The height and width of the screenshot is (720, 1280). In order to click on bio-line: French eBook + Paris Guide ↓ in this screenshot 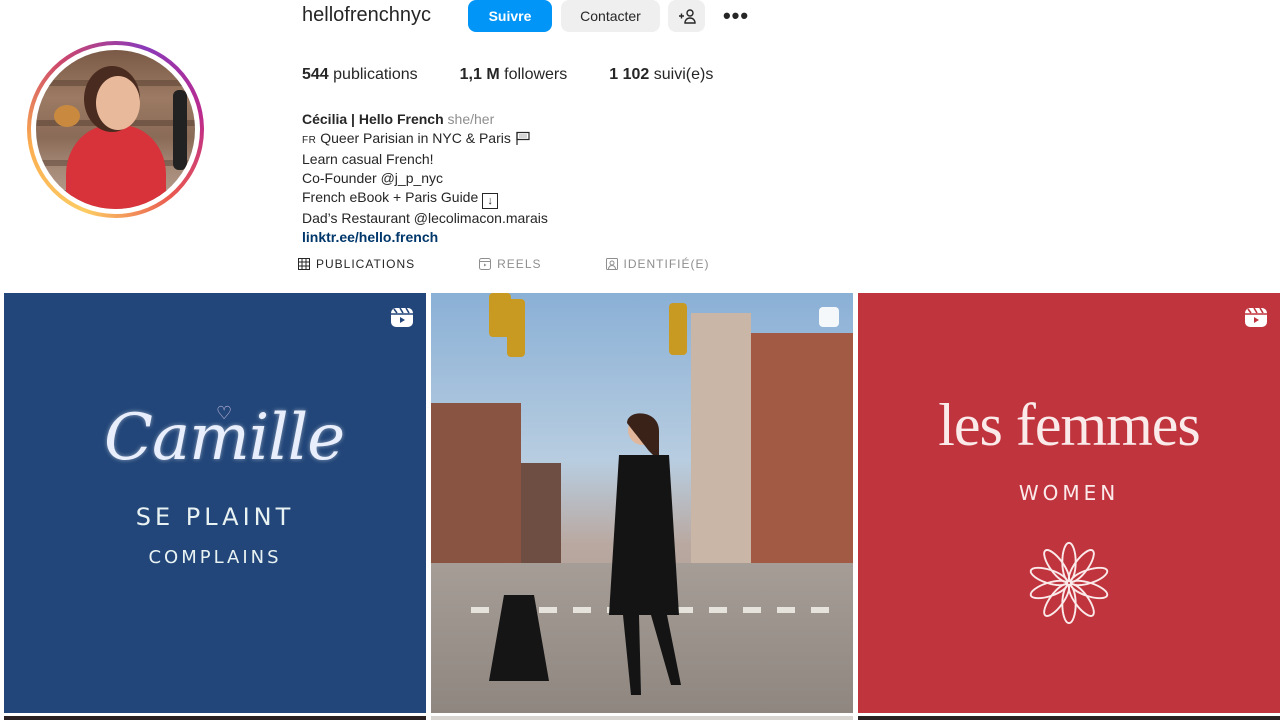, I will do `click(425, 198)`.